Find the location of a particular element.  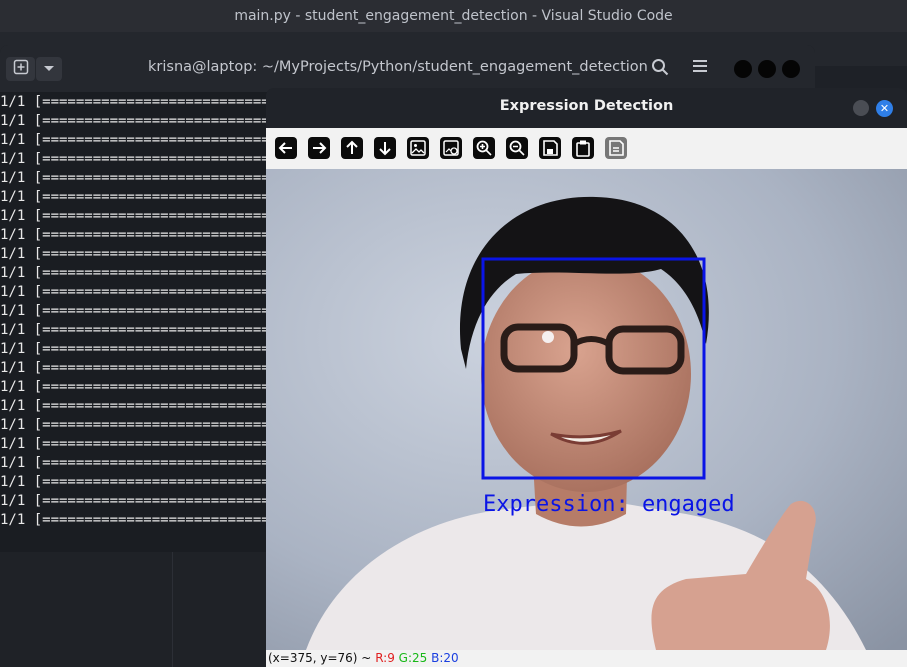

status-coords: (x=375, y=76) ~ is located at coordinates (320, 658).